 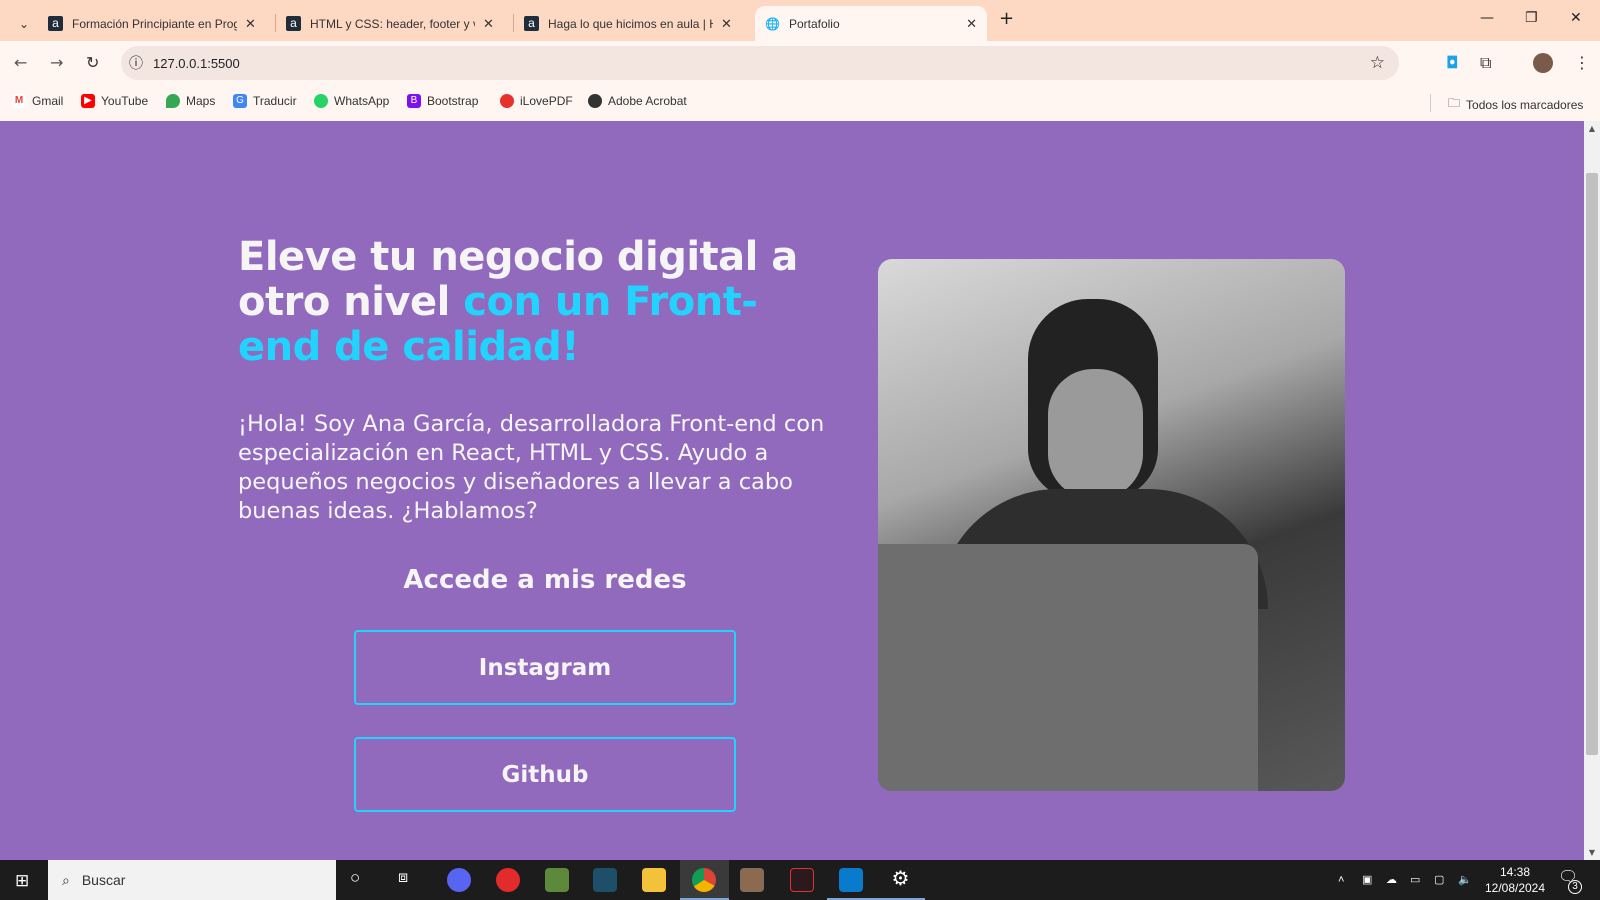 What do you see at coordinates (403, 878) in the screenshot?
I see `task-view-icon: ⧈` at bounding box center [403, 878].